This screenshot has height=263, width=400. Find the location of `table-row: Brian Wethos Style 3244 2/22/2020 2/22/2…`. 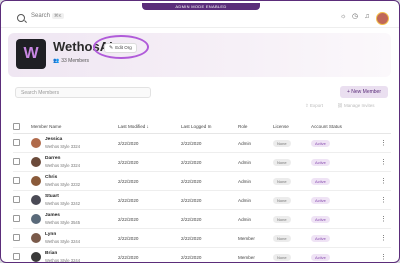

table-row: Brian Wethos Style 3244 2/22/2020 2/22/2… is located at coordinates (202, 255).